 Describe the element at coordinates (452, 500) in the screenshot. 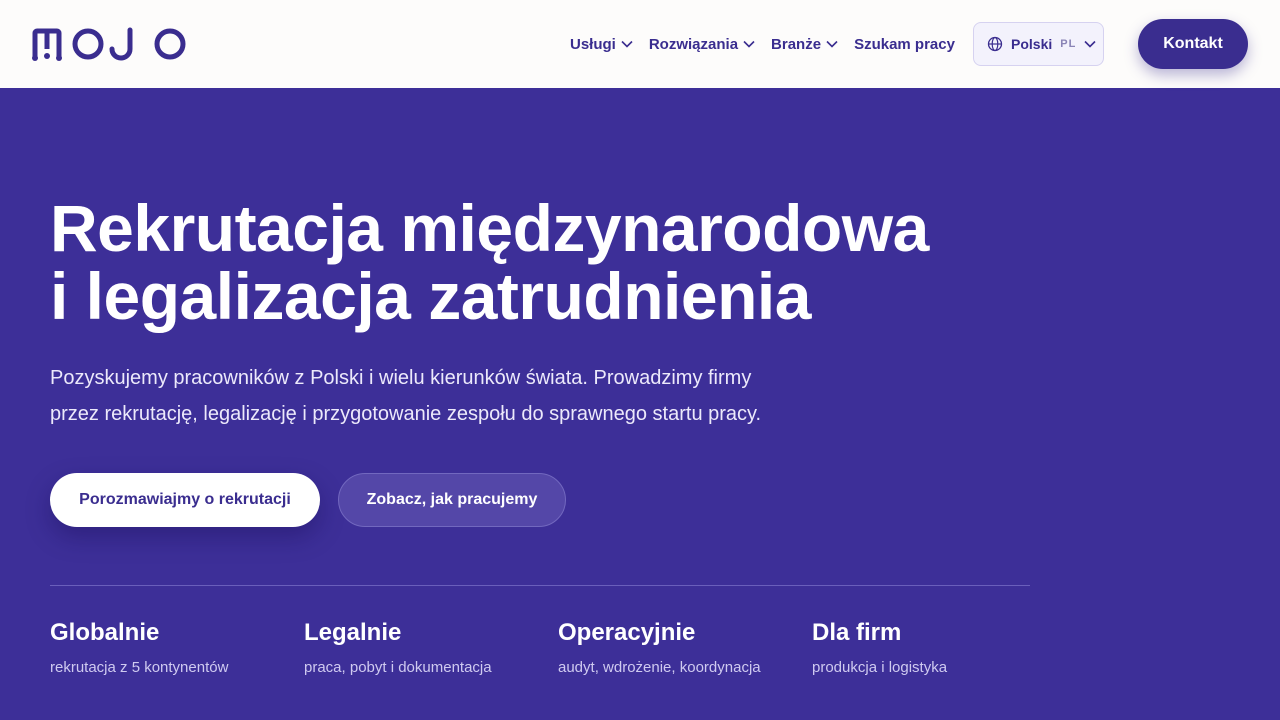

I see `how-we-work-button: Zobacz, jak pracujemy` at that location.